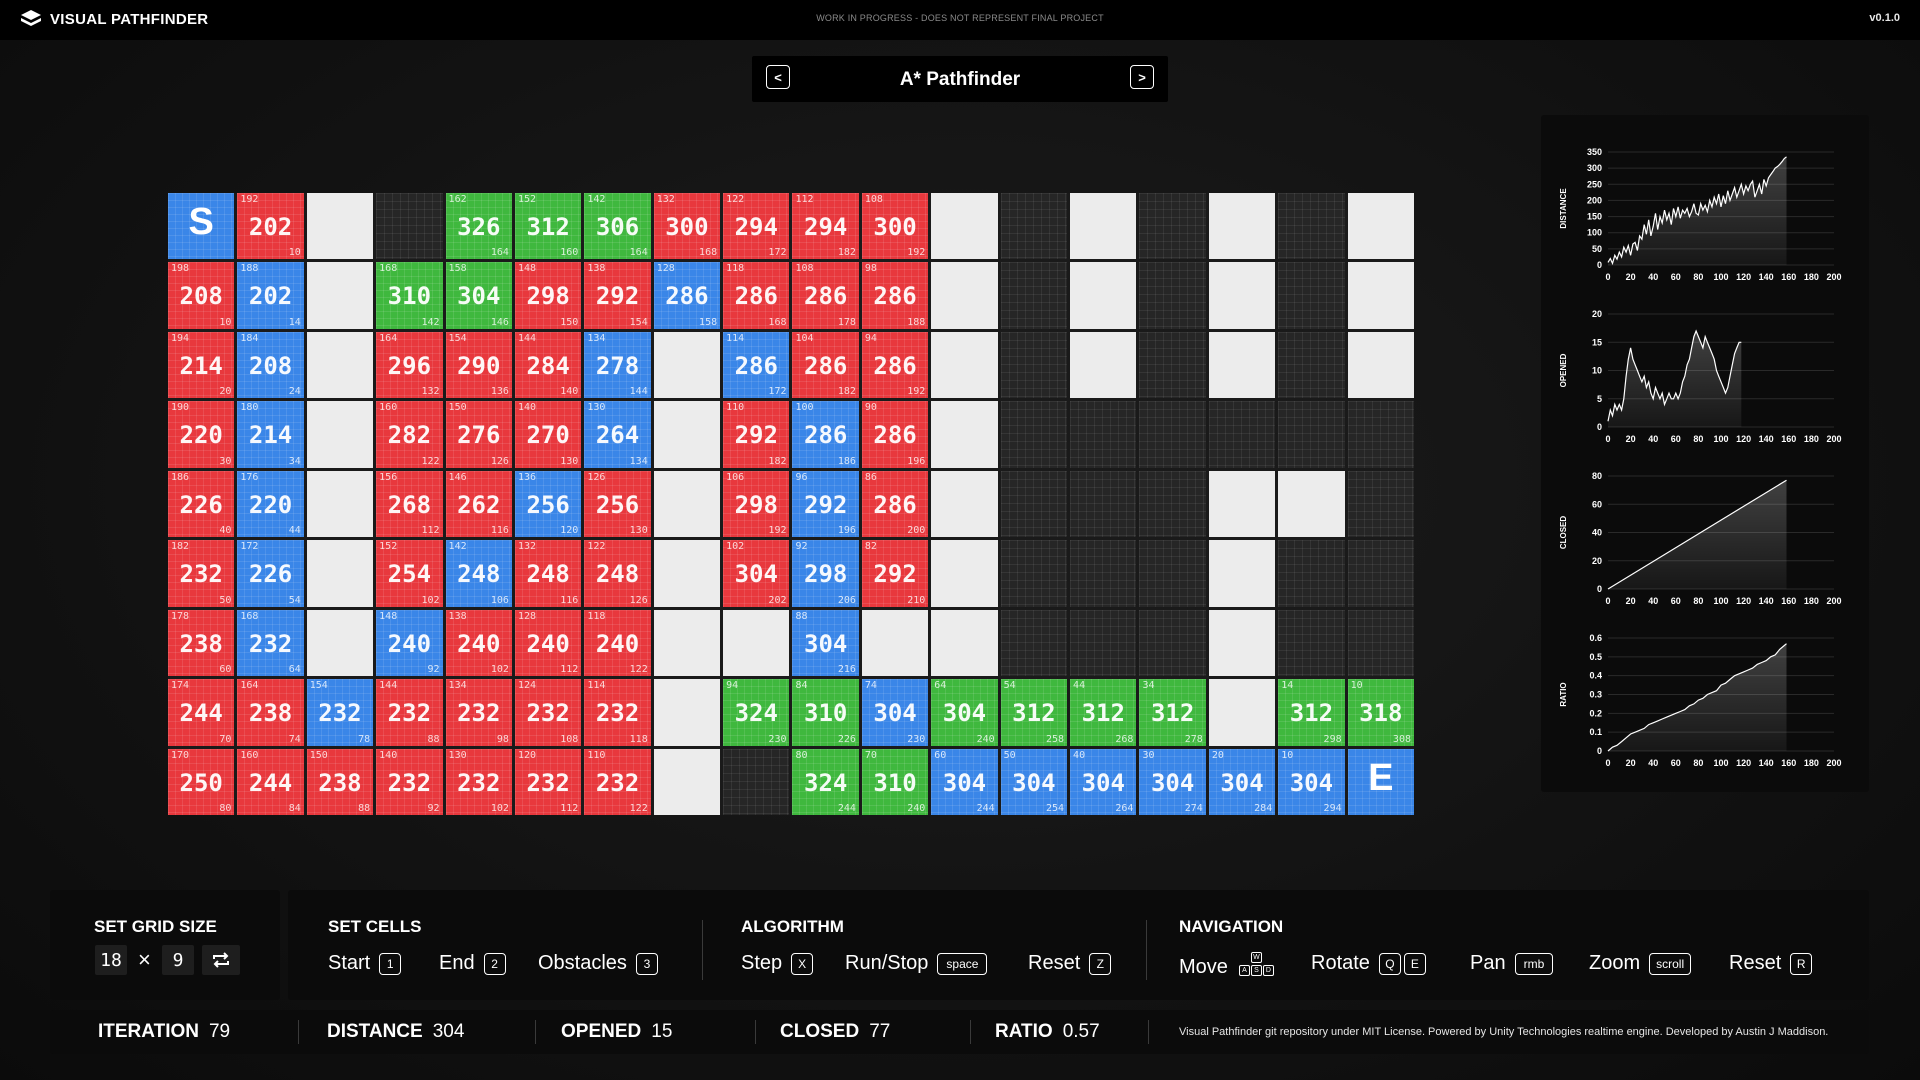 Image resolution: width=1920 pixels, height=1080 pixels. I want to click on closed-cell: 164 296 132, so click(409, 365).